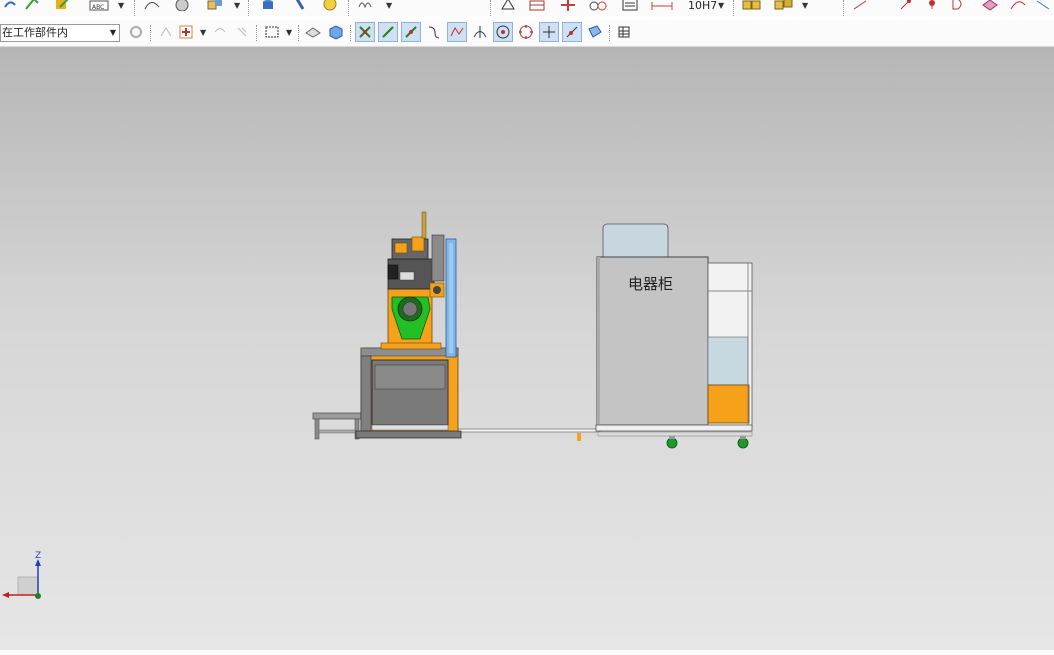 The image size is (1054, 655). Describe the element at coordinates (182, 7) in the screenshot. I see `sphere-tool-icon` at that location.